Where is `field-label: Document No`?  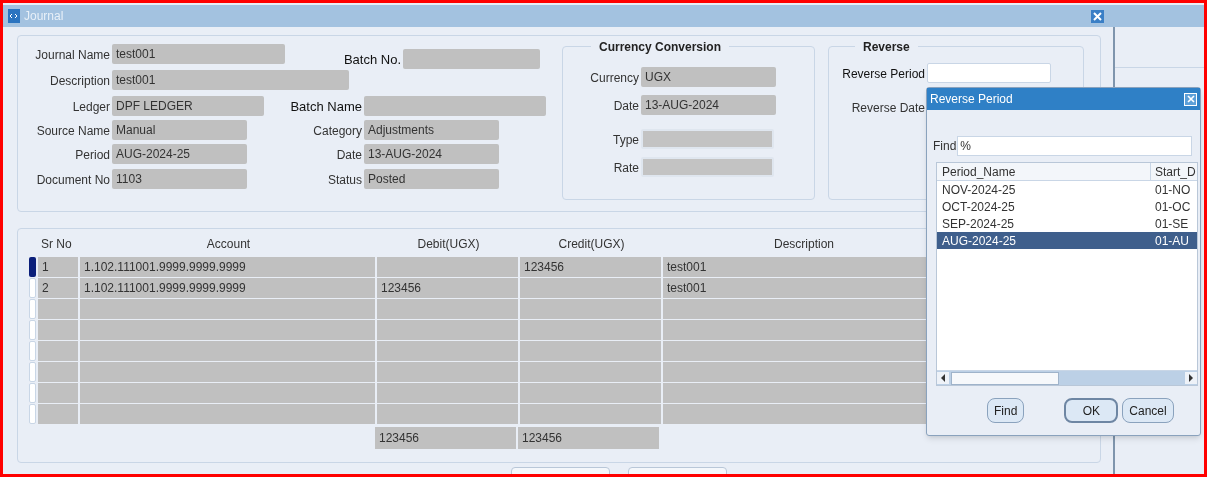 field-label: Document No is located at coordinates (73, 180).